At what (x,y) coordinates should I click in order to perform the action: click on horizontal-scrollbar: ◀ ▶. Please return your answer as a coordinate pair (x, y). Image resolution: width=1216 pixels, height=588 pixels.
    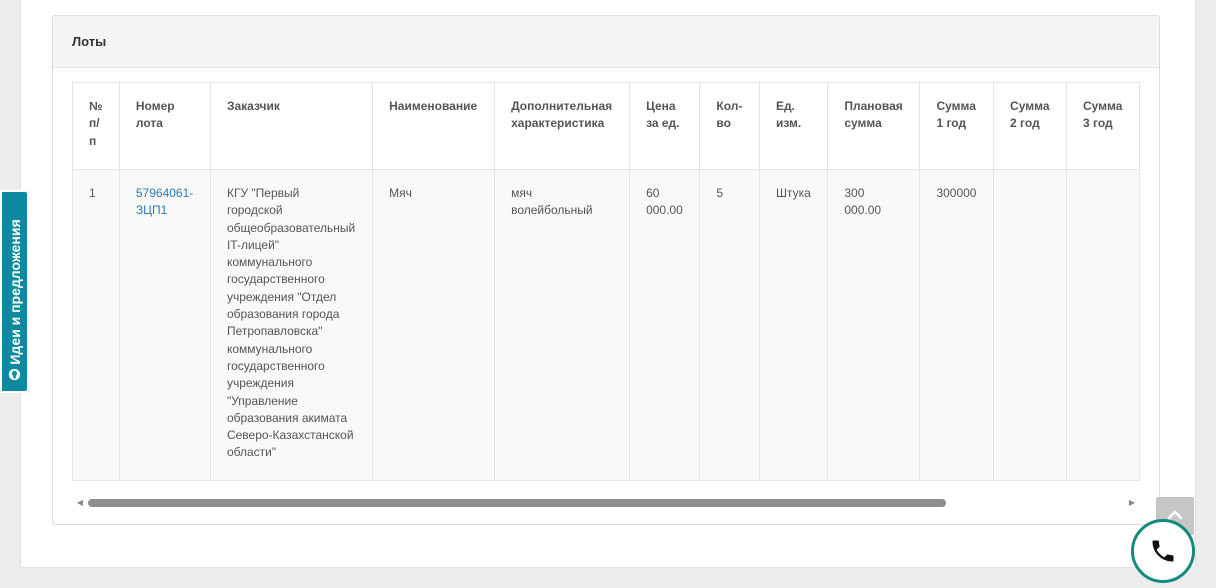
    Looking at the image, I should click on (606, 502).